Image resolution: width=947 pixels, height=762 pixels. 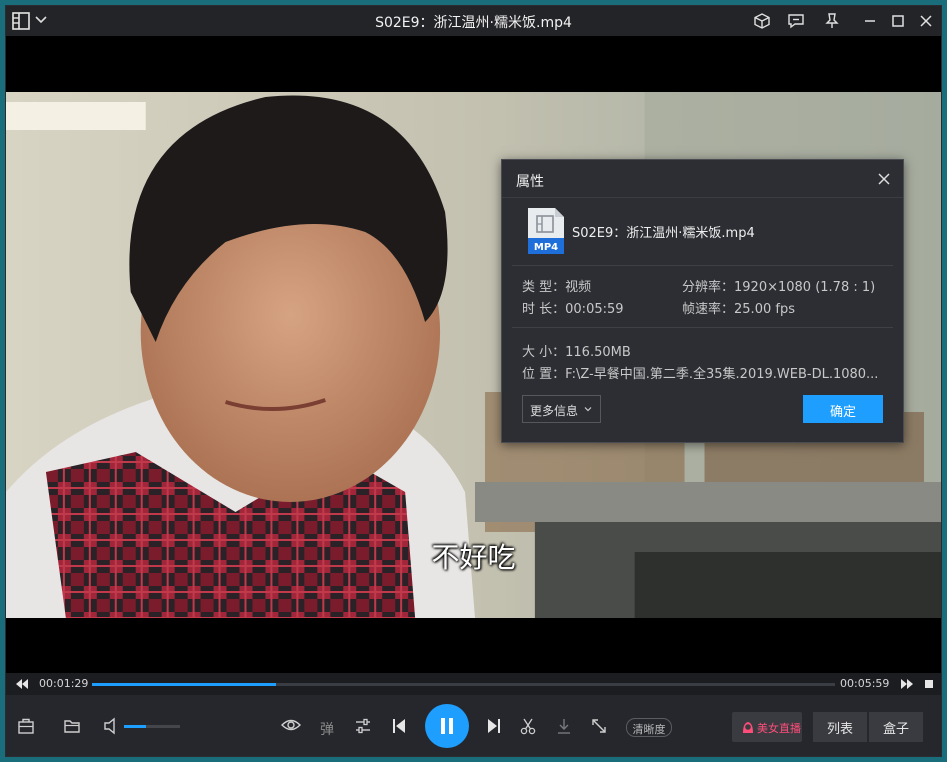 What do you see at coordinates (64, 683) in the screenshot?
I see `current-time: 00:01:29` at bounding box center [64, 683].